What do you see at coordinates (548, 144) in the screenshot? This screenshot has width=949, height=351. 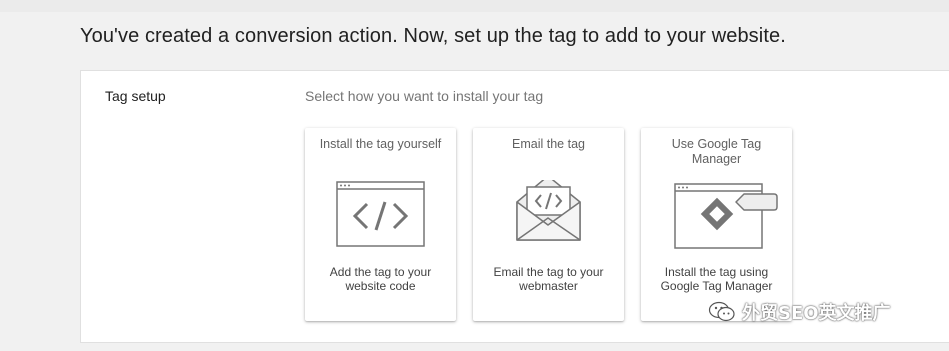 I see `card-title: Email the tag` at bounding box center [548, 144].